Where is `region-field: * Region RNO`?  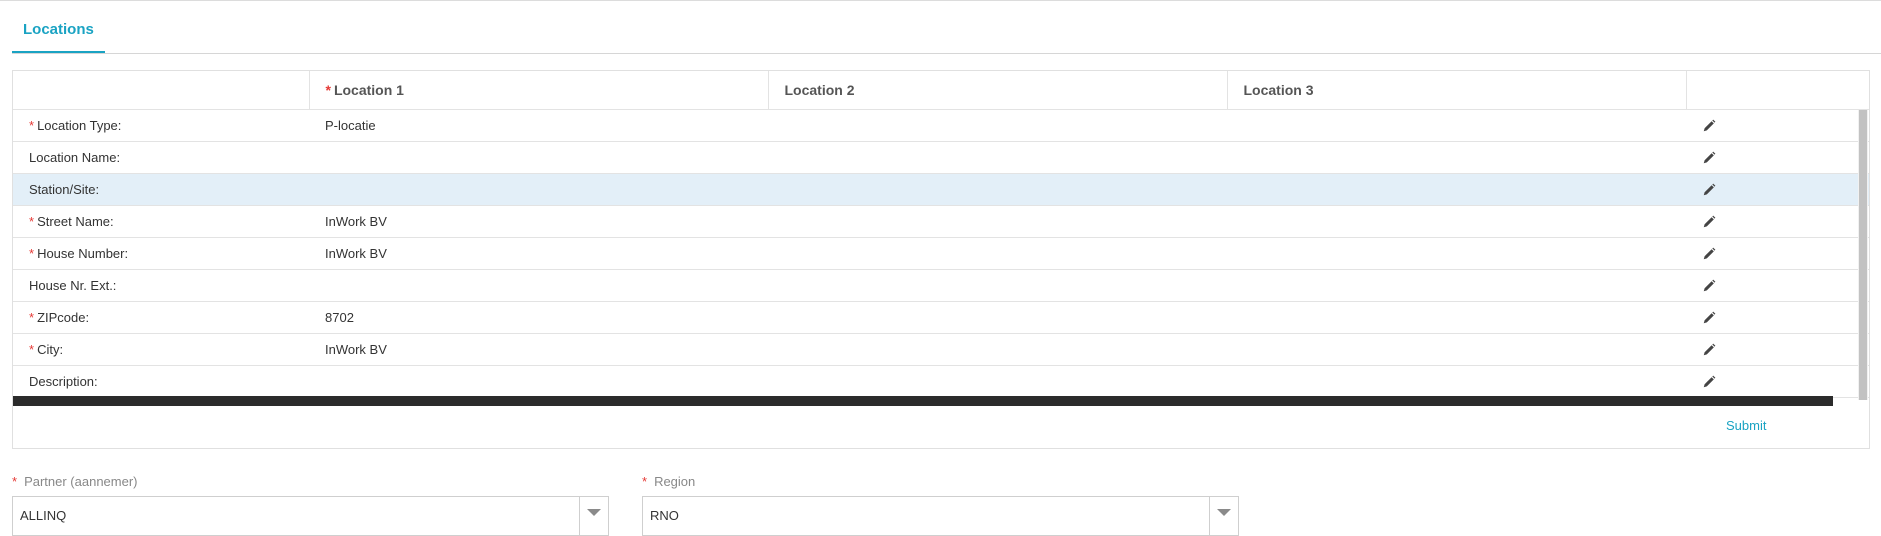
region-field: * Region RNO is located at coordinates (940, 505).